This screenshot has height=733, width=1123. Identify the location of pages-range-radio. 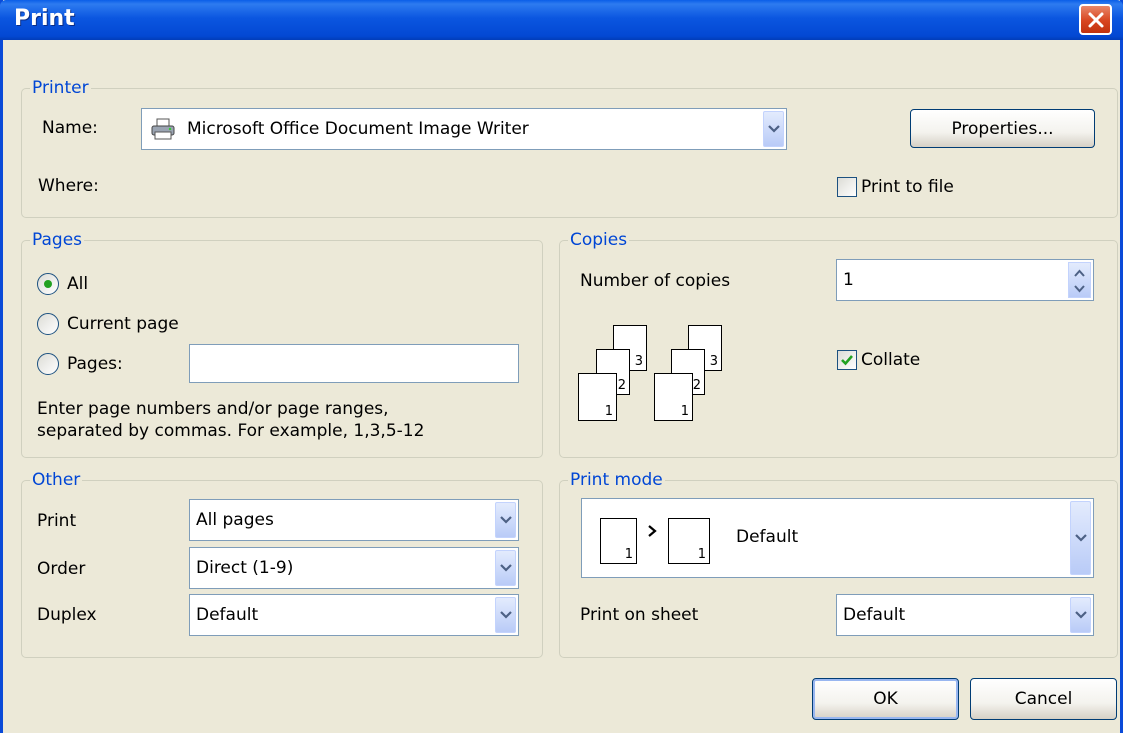
(48, 364).